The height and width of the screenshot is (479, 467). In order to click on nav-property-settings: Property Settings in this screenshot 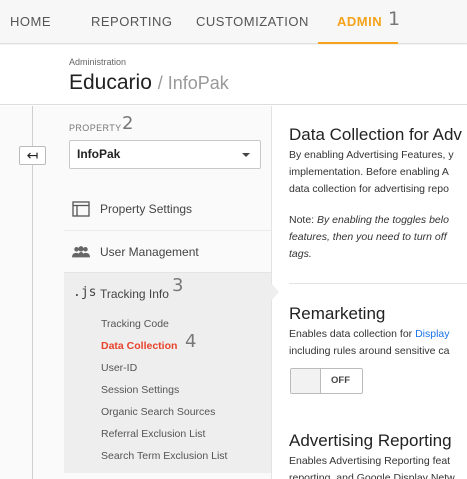, I will do `click(167, 209)`.